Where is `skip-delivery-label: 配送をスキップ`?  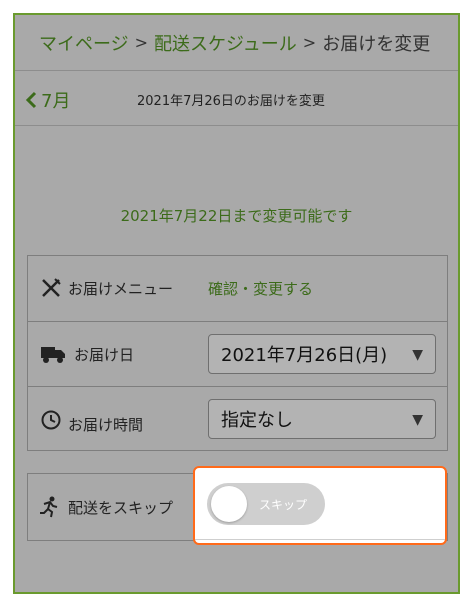
skip-delivery-label: 配送をスキップ is located at coordinates (121, 508).